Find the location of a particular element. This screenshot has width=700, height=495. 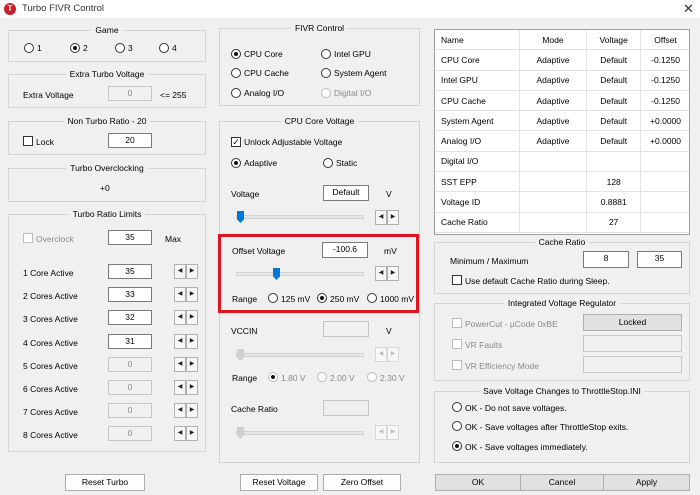

plane-radio-cpu-cache is located at coordinates (236, 73).